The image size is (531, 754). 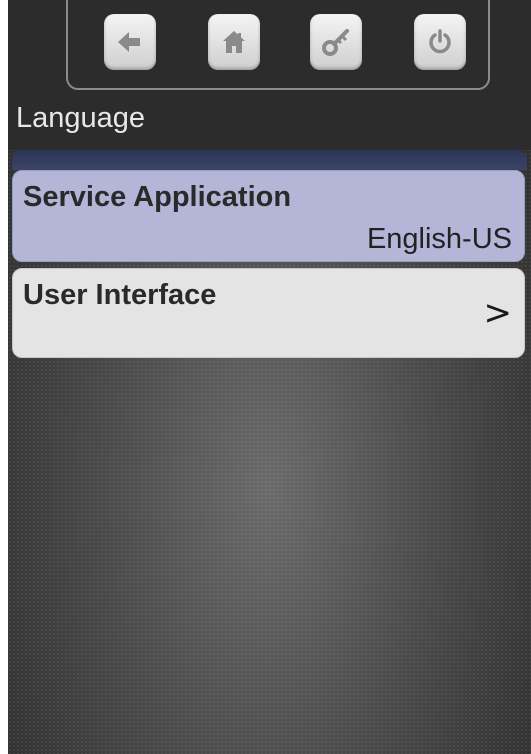 What do you see at coordinates (278, 45) in the screenshot?
I see `toolbar` at bounding box center [278, 45].